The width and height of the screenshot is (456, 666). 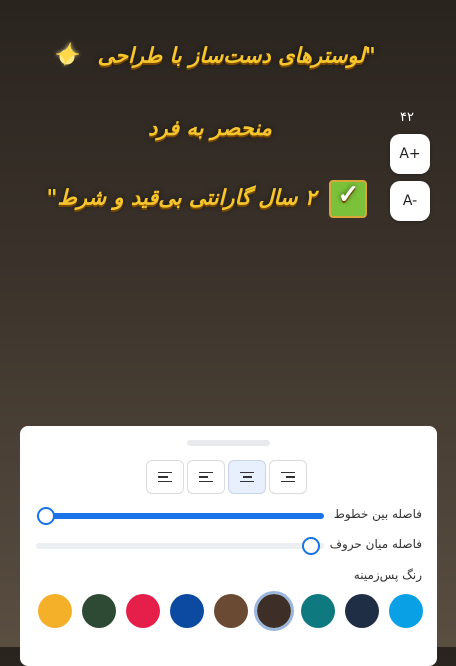 I want to click on line-spacing-row: فاصله بین خطوط, so click(x=228, y=516).